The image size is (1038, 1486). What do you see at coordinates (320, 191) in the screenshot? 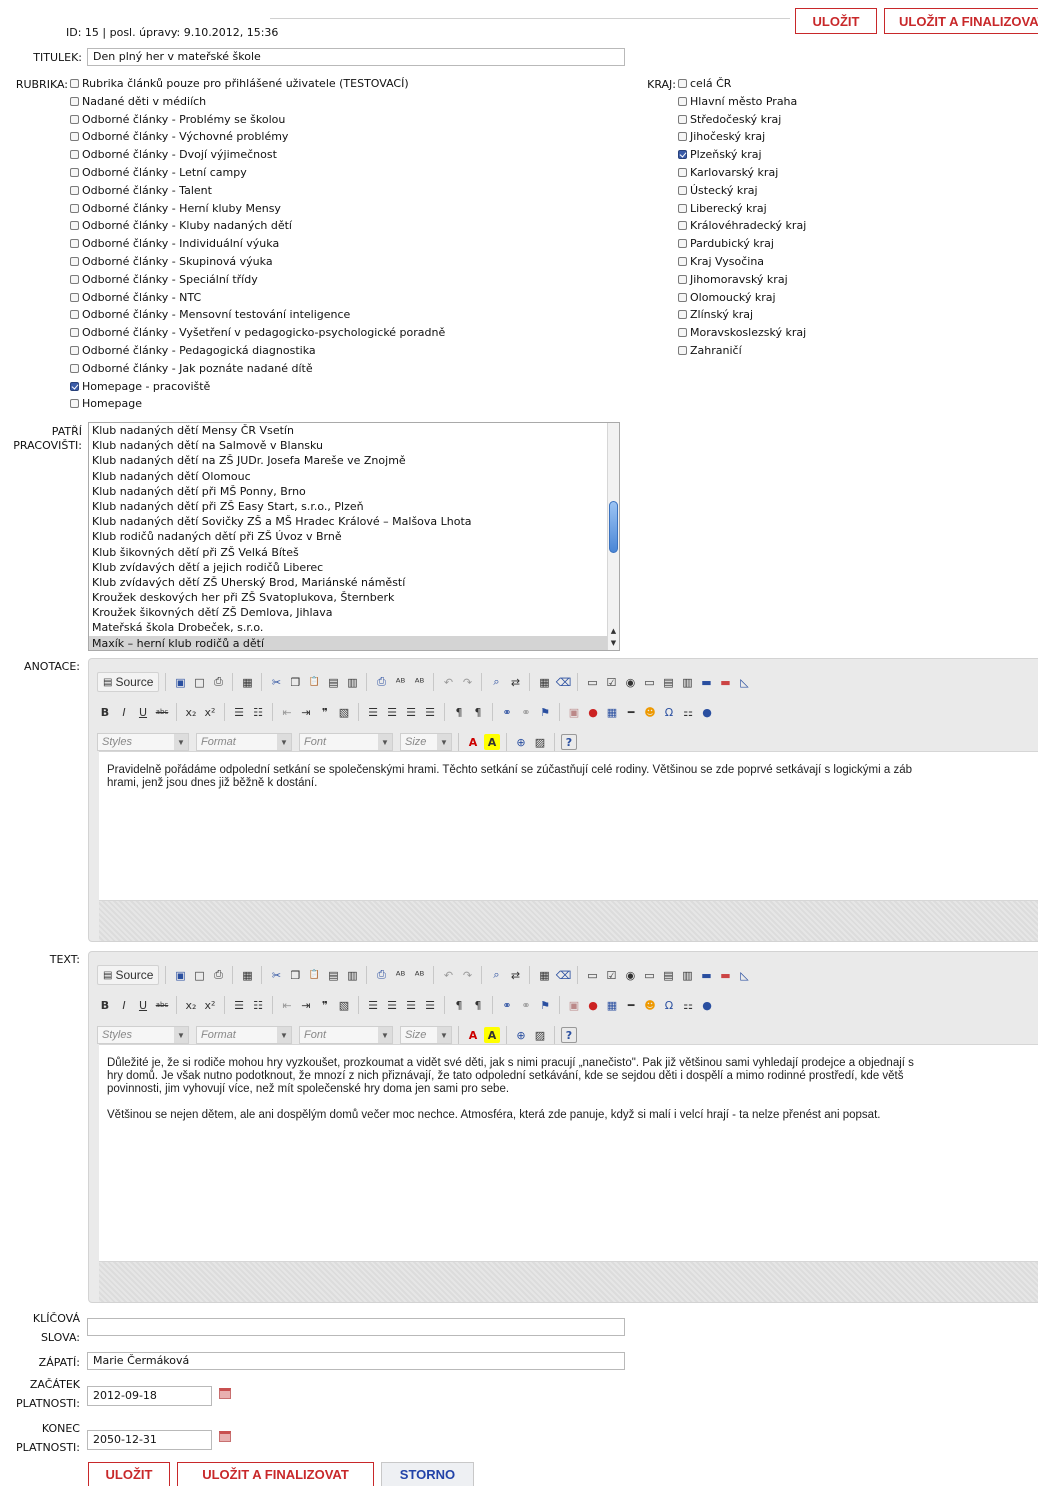
I see `rubrika-option: Odborné články - Talent` at bounding box center [320, 191].